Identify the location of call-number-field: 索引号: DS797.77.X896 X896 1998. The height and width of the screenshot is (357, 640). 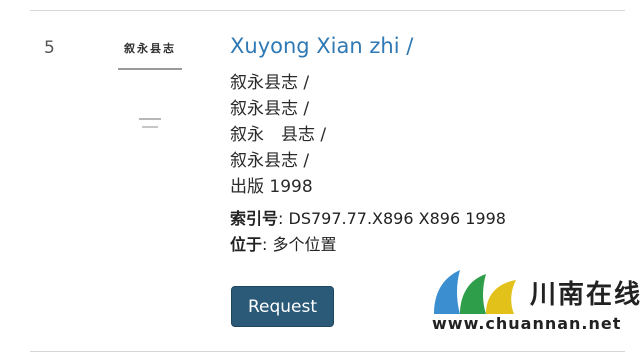
(368, 217).